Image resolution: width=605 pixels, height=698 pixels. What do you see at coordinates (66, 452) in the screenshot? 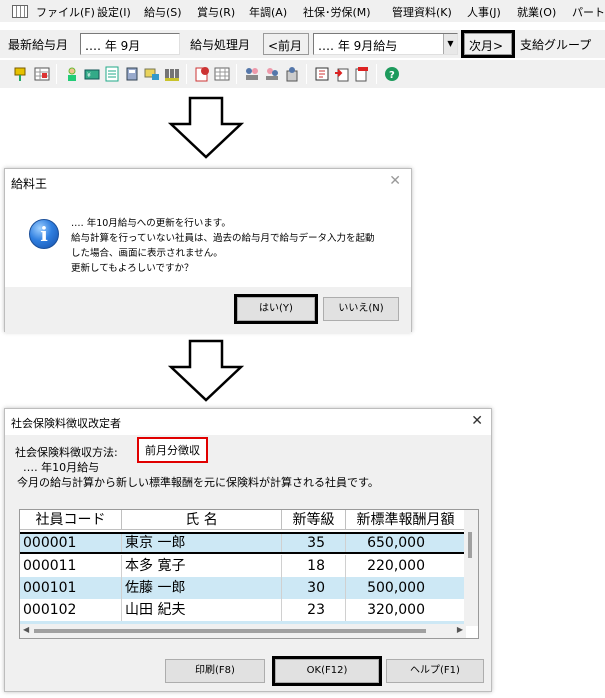
I see `method-label: 社会保険料徴収方法:` at bounding box center [66, 452].